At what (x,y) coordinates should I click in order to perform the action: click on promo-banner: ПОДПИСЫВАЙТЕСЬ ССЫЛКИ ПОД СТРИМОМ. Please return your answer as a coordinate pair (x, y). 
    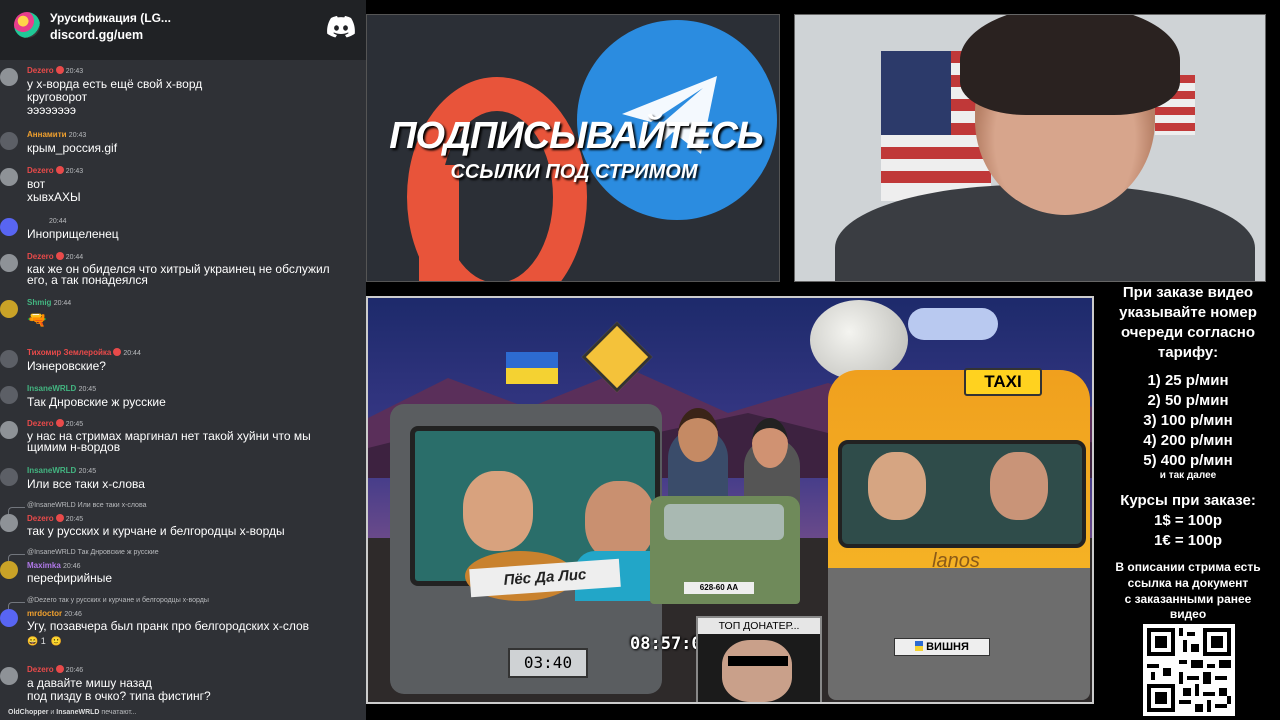
    Looking at the image, I should click on (573, 148).